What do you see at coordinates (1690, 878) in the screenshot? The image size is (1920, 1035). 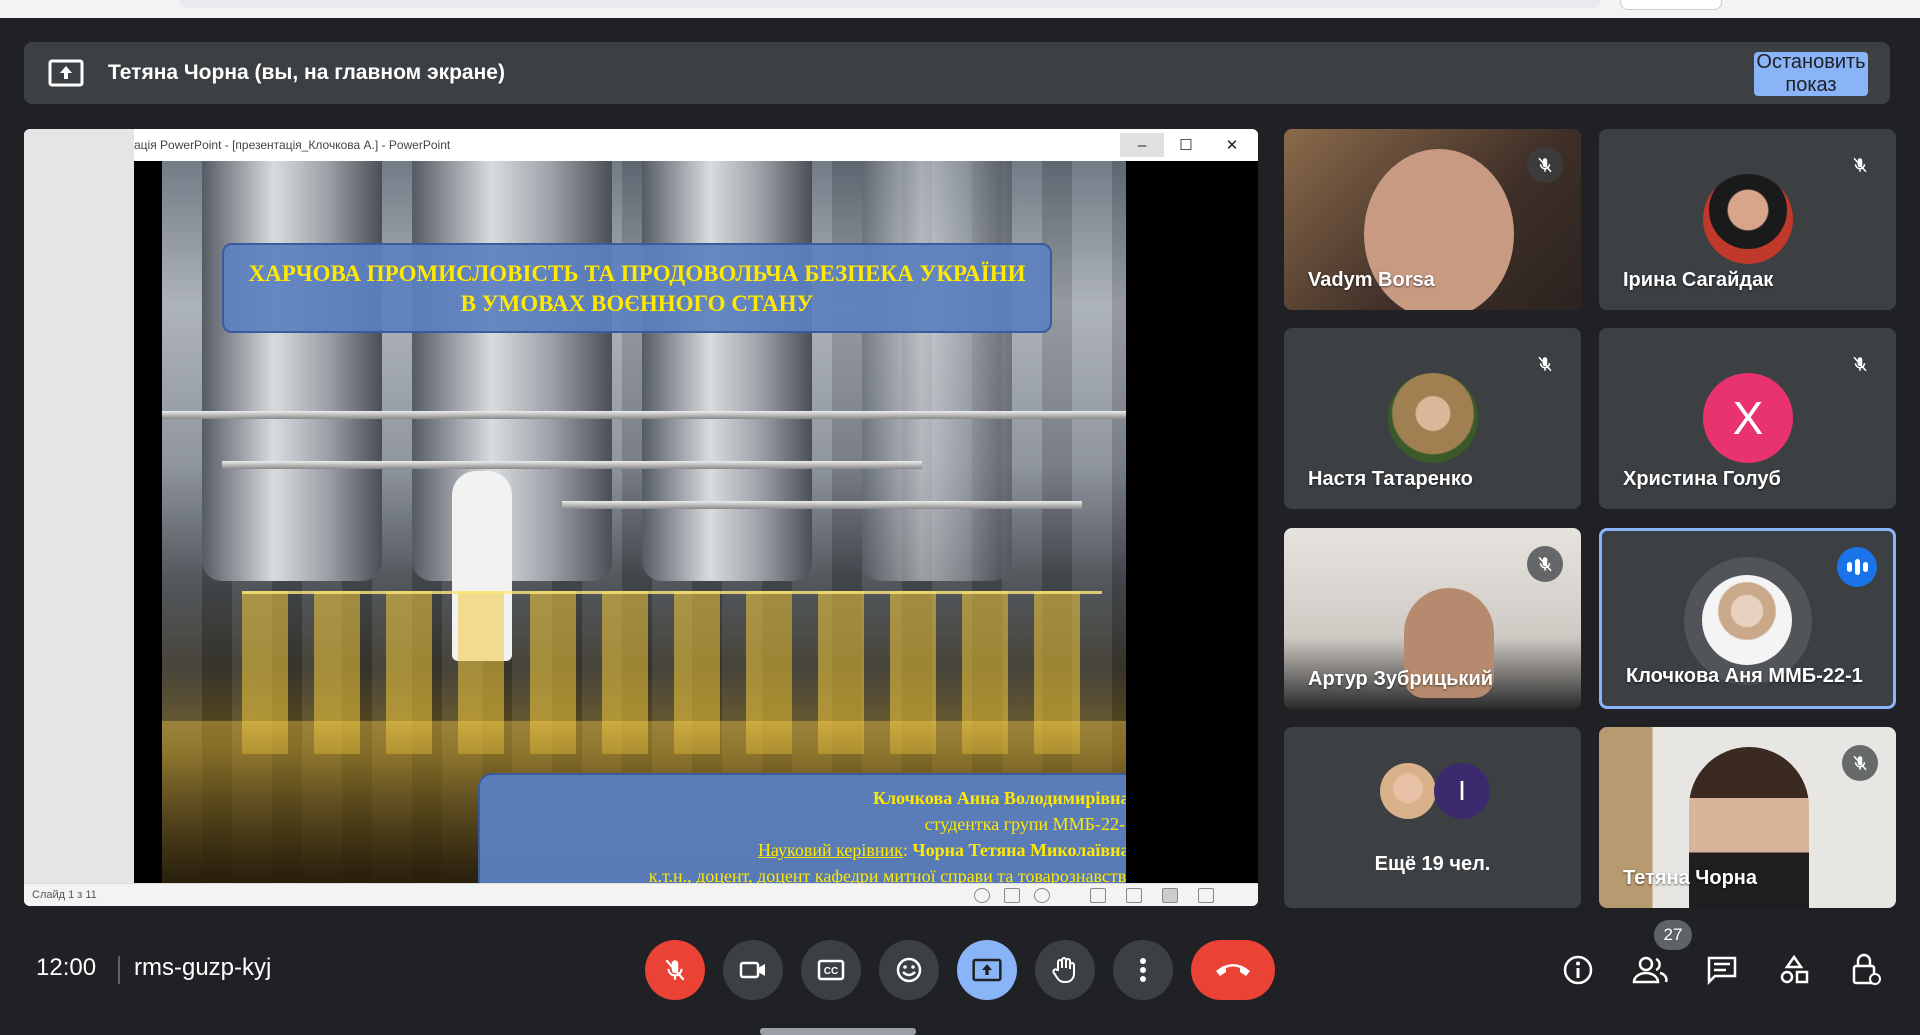 I see `participant-name: Тетяна Чорна` at bounding box center [1690, 878].